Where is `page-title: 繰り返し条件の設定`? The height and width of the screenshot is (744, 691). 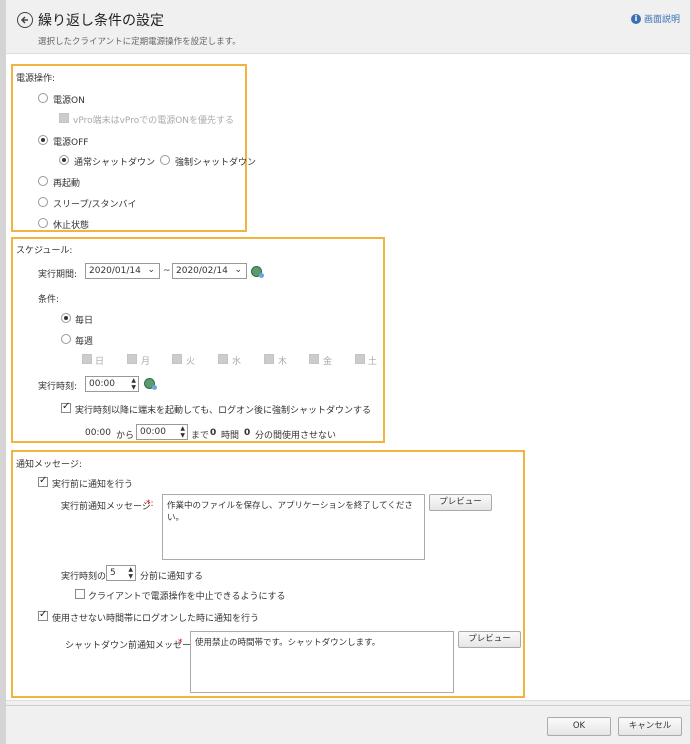
page-title: 繰り返し条件の設定 is located at coordinates (101, 21).